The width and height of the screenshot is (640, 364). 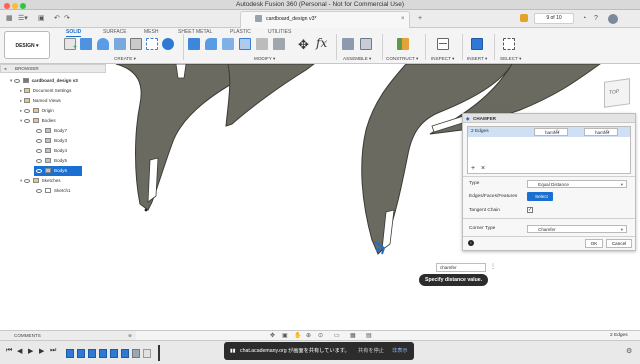 I want to click on group-modify: MODIFY ▾, so click(x=264, y=59).